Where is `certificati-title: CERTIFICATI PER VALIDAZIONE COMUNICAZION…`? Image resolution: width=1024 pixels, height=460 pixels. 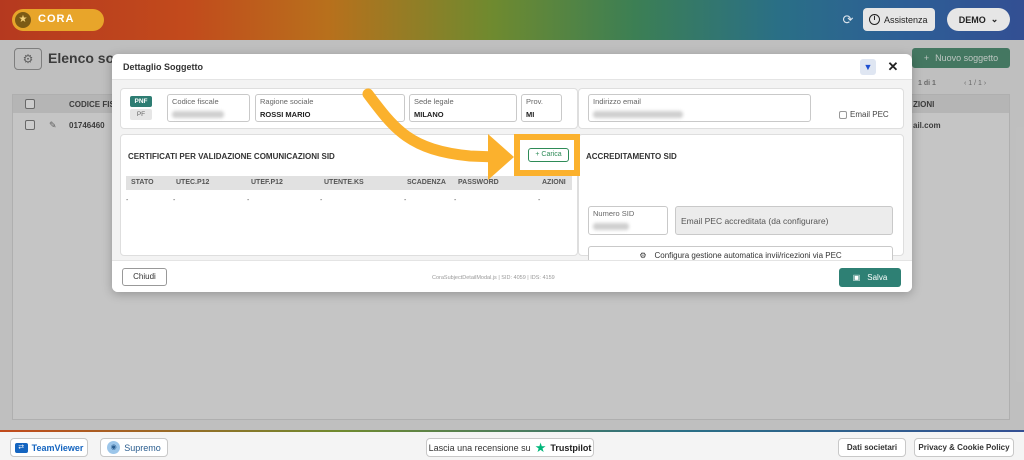
certificati-title: CERTIFICATI PER VALIDAZIONE COMUNICAZION… is located at coordinates (231, 156).